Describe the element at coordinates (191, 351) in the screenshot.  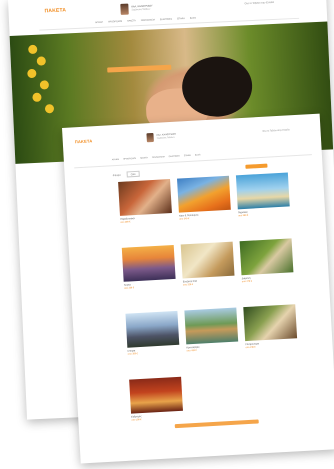
I see `package-price: απο 459 €` at that location.